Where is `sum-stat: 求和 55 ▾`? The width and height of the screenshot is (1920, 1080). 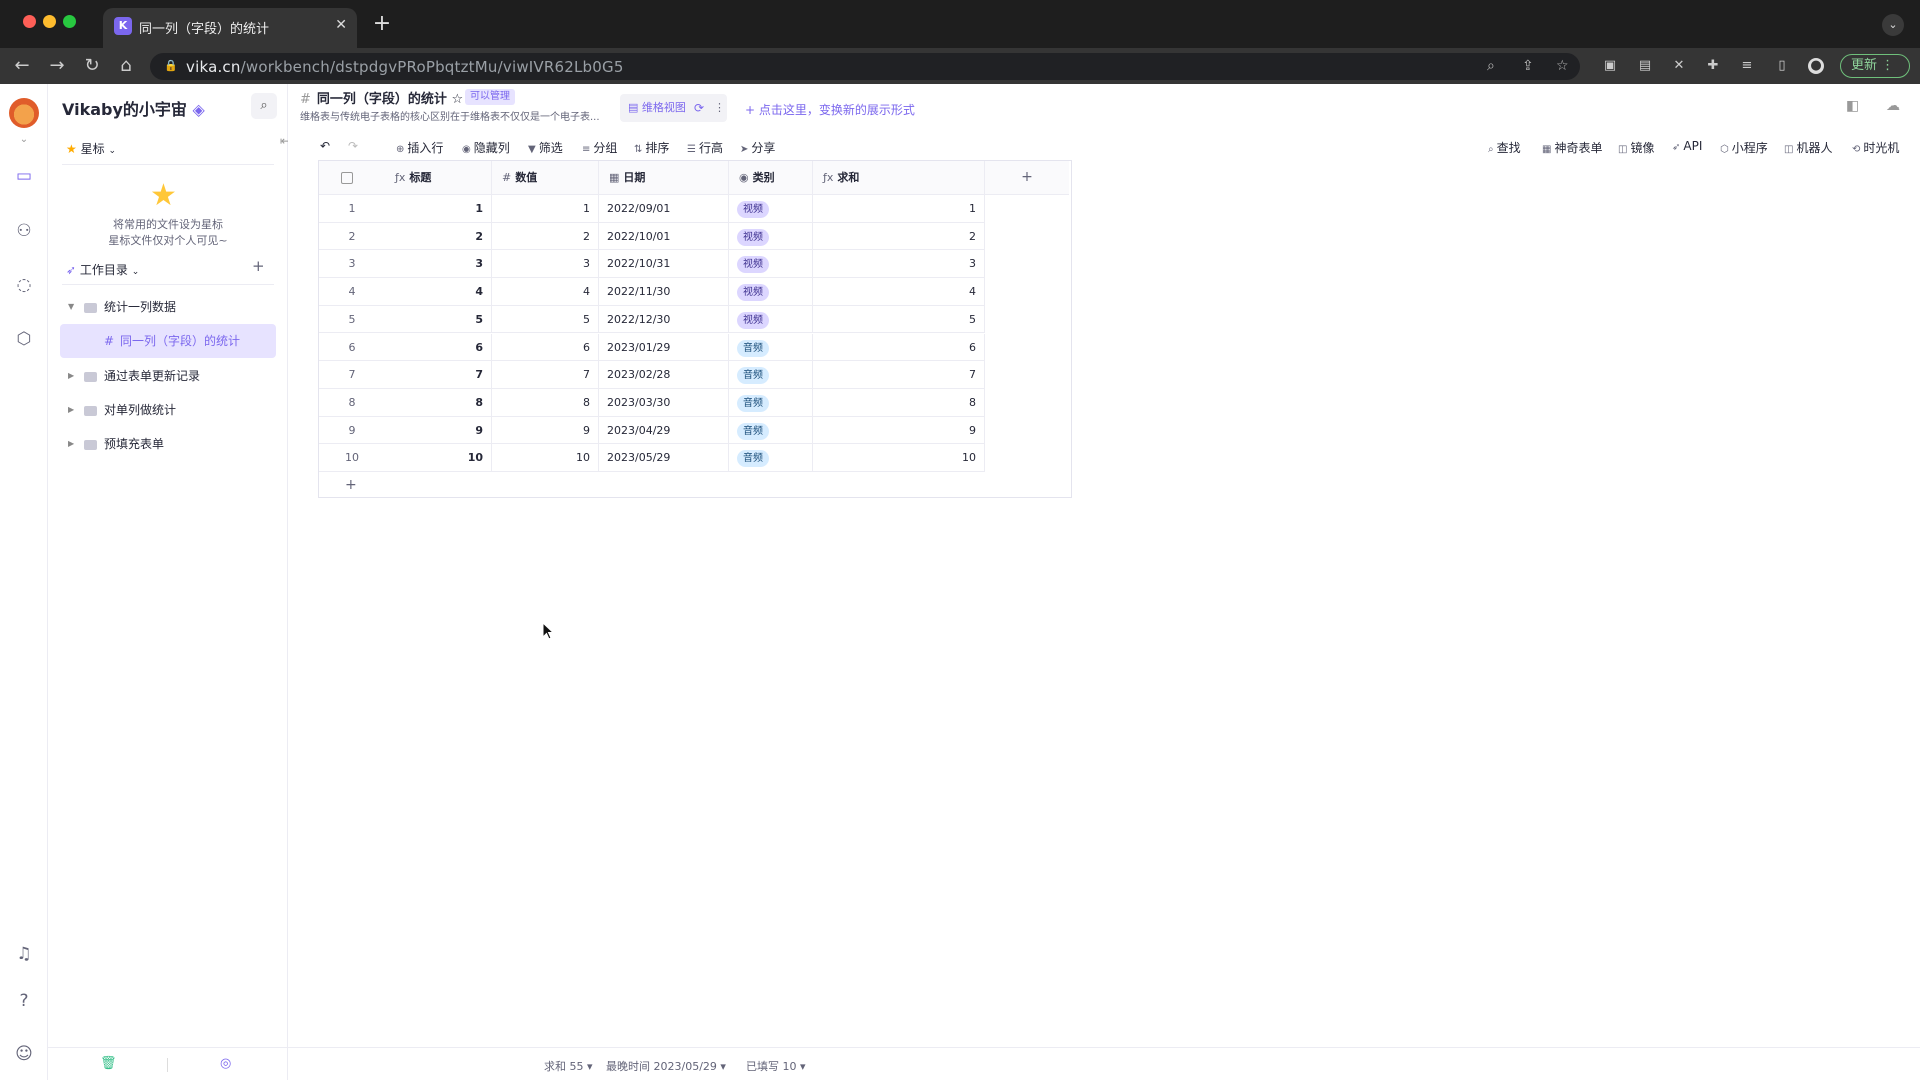
sum-stat: 求和 55 ▾ is located at coordinates (568, 1066).